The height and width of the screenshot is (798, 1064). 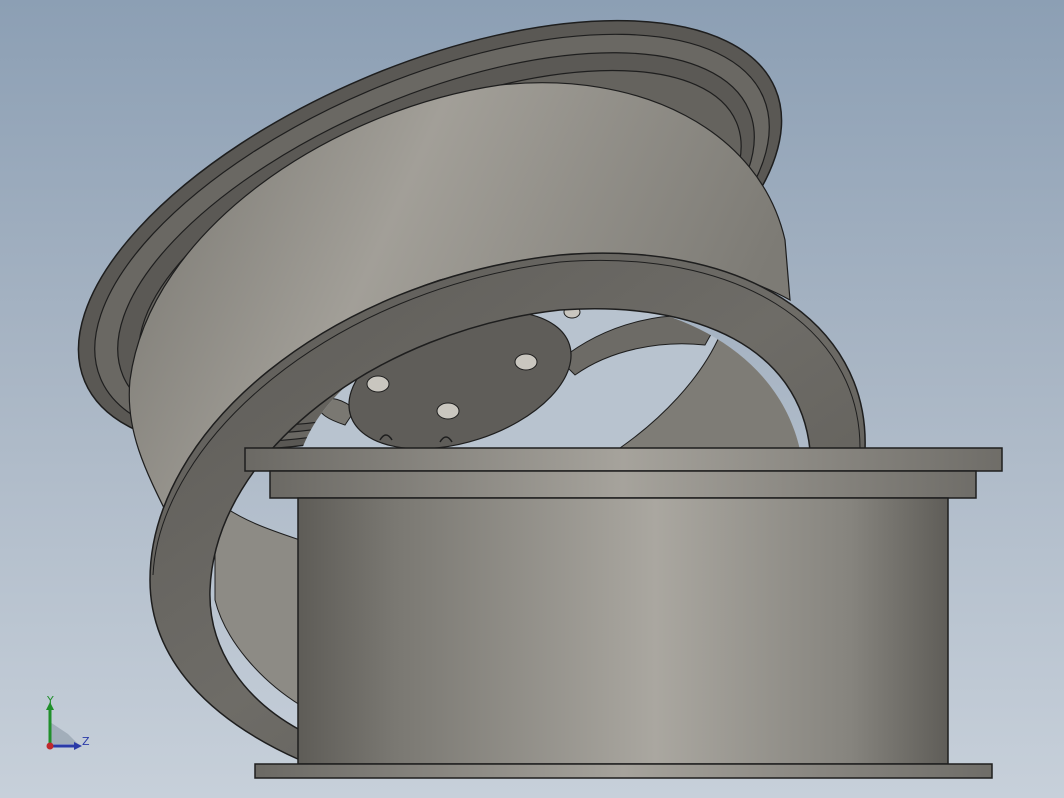 What do you see at coordinates (623, 459) in the screenshot?
I see `upright-top-flange` at bounding box center [623, 459].